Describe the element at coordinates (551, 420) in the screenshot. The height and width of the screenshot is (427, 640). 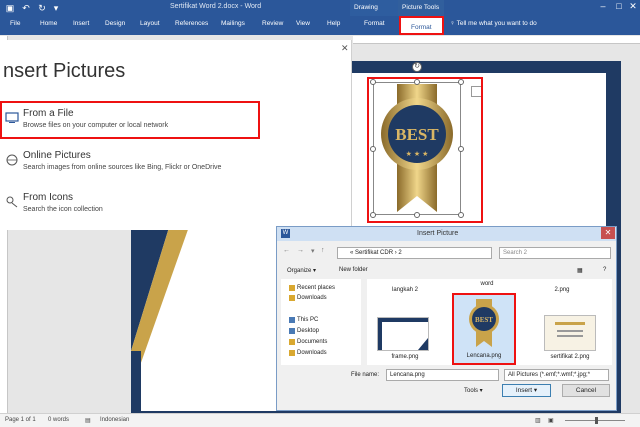
I see `print-layout-icon: ▣` at that location.